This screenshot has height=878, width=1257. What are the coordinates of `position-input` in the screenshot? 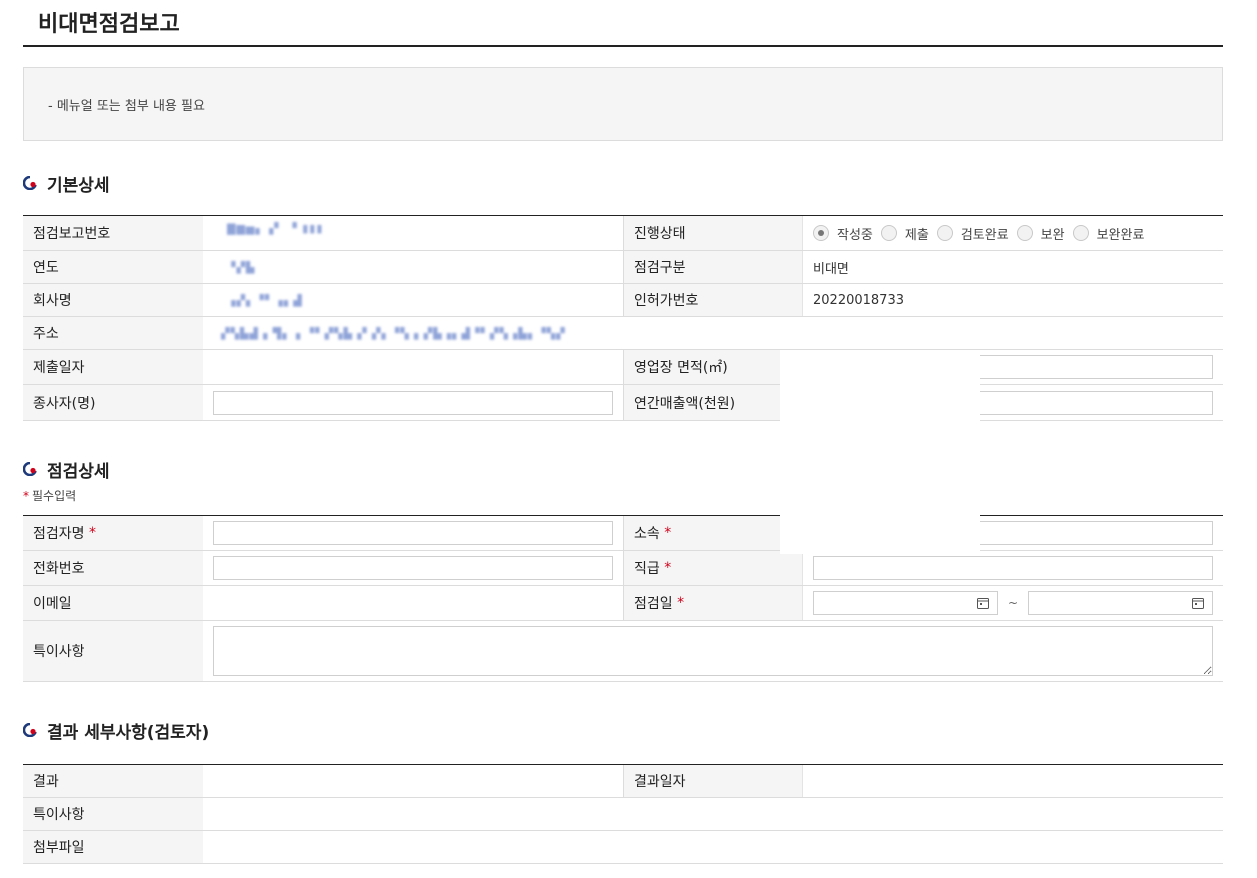 It's located at (1013, 568).